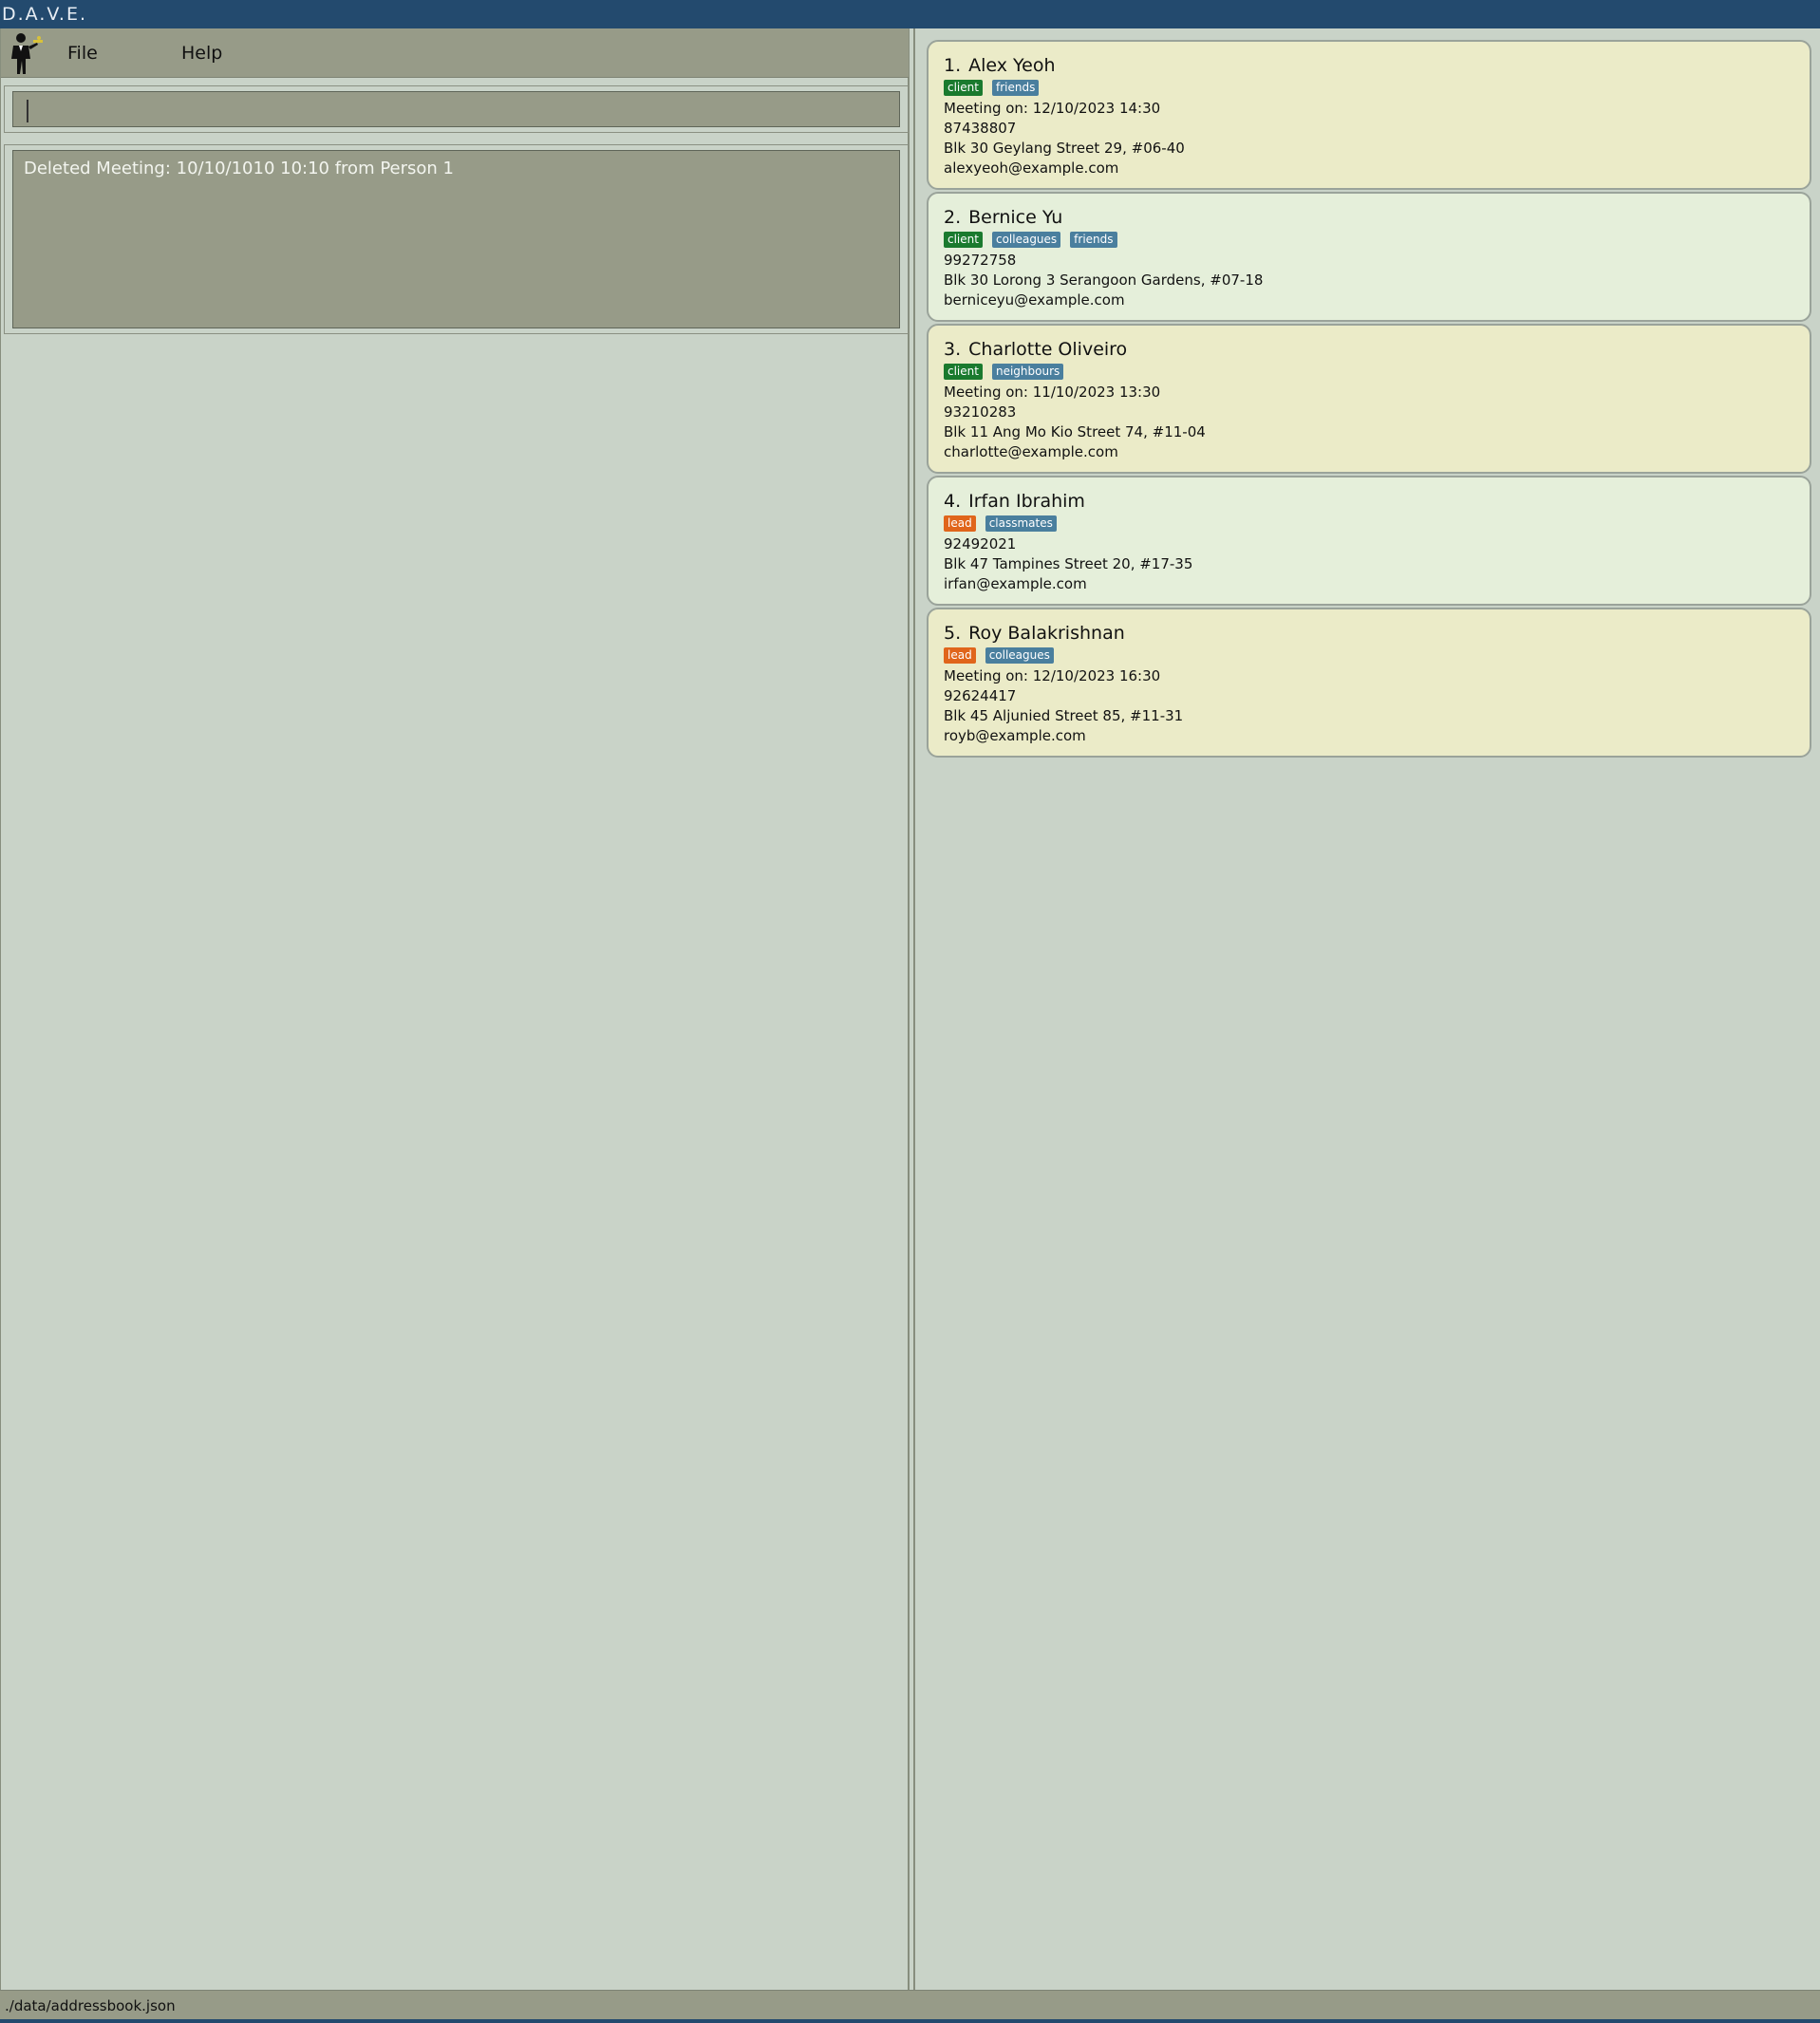 The height and width of the screenshot is (2023, 1820). I want to click on command-box, so click(457, 109).